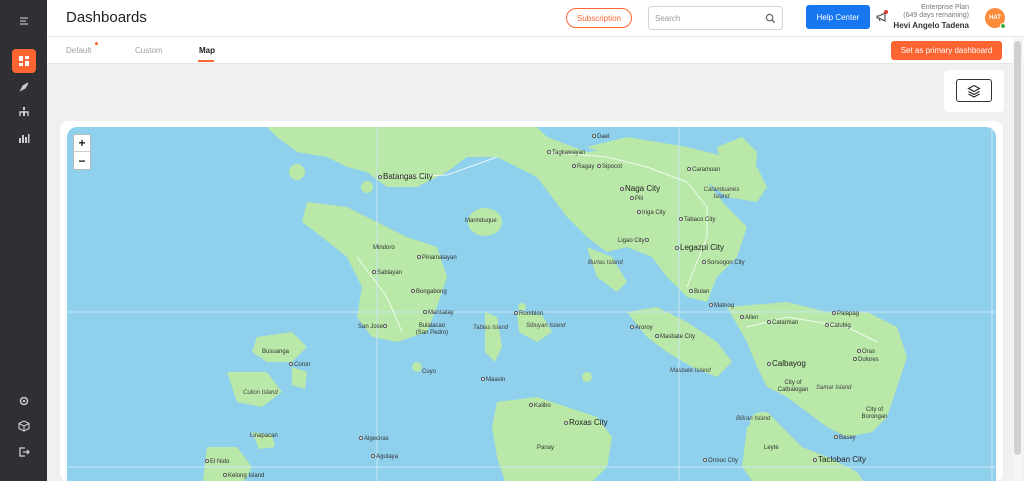 The width and height of the screenshot is (1024, 481). What do you see at coordinates (23, 240) in the screenshot?
I see `sidebar` at bounding box center [23, 240].